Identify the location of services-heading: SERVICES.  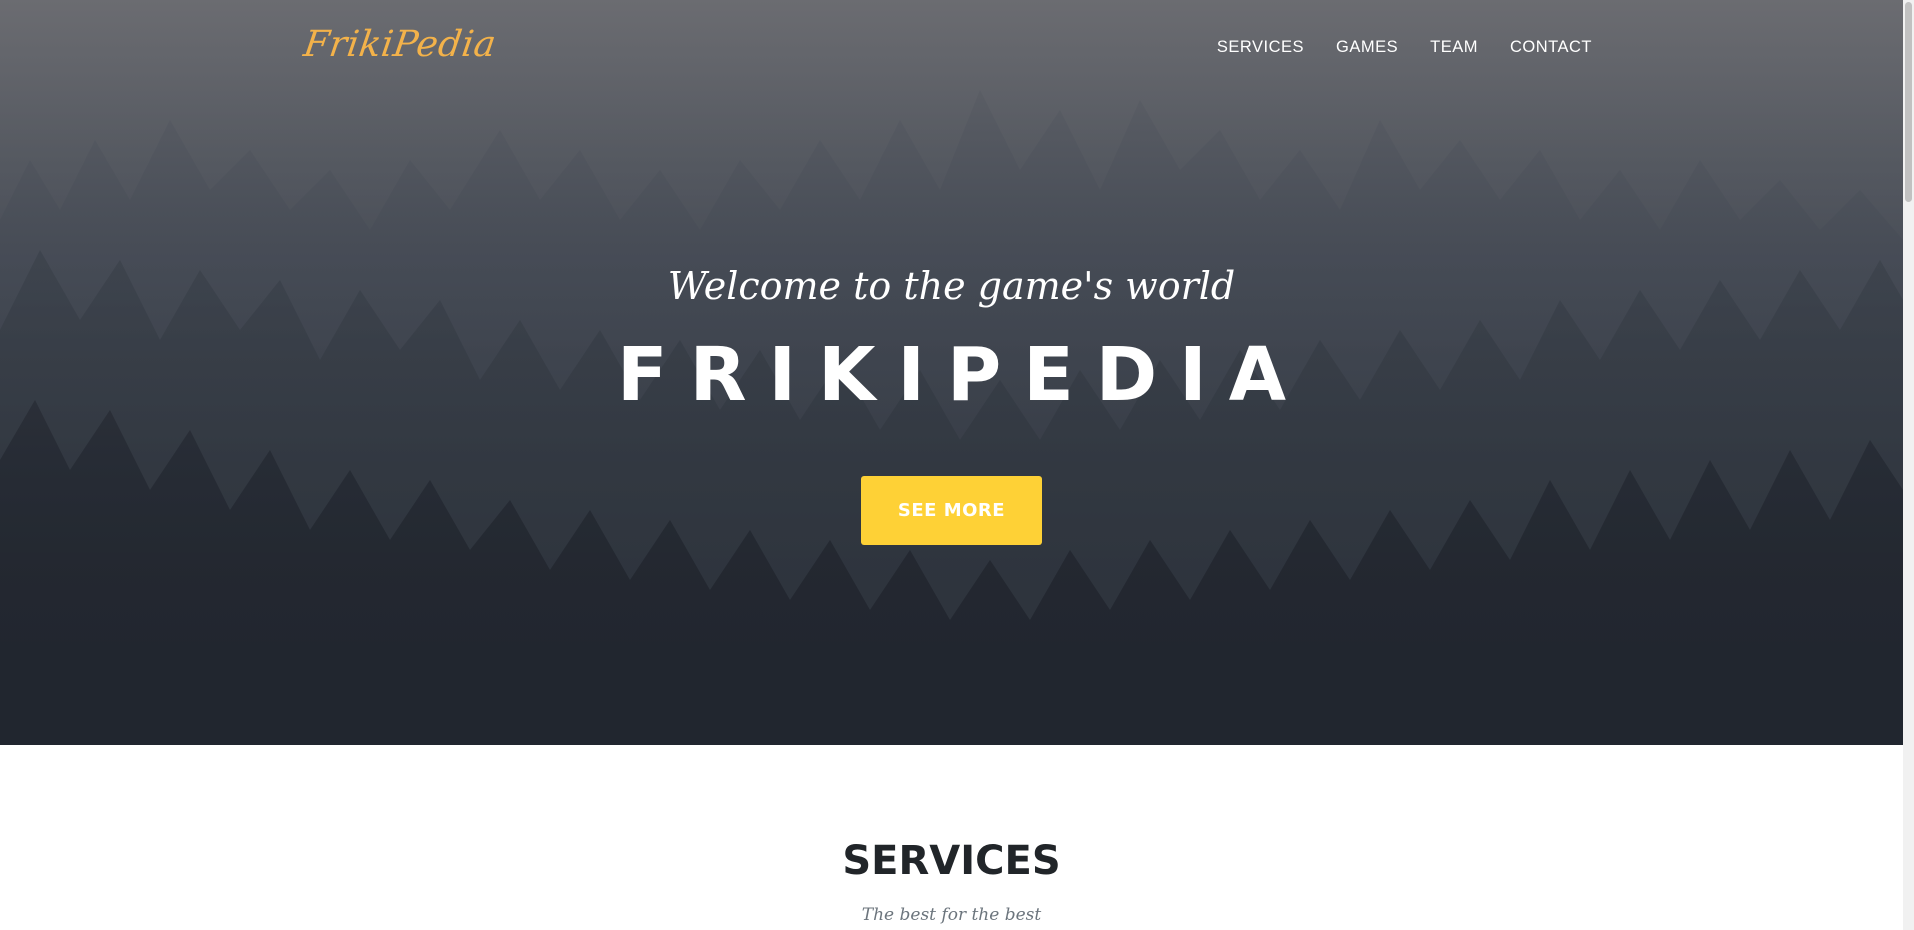
(951, 861).